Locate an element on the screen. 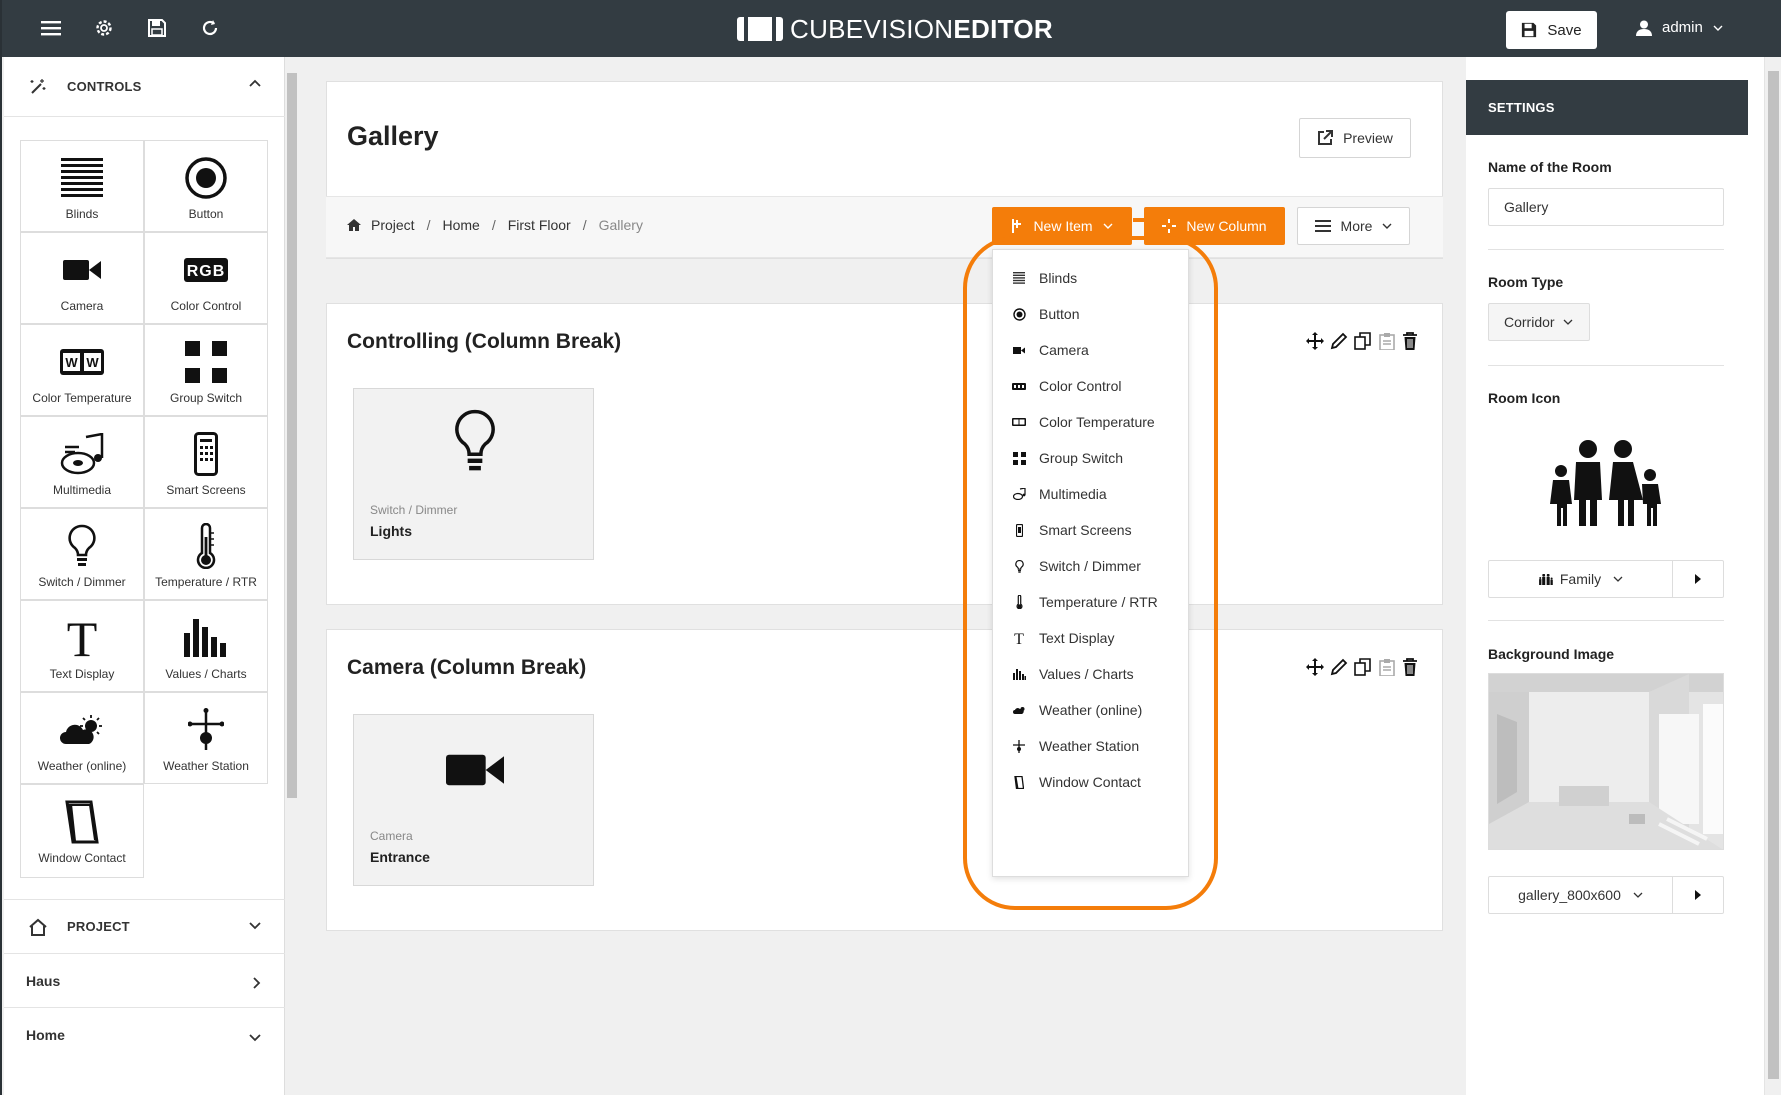 This screenshot has width=1781, height=1095. room-type-select: Corridor is located at coordinates (1539, 322).